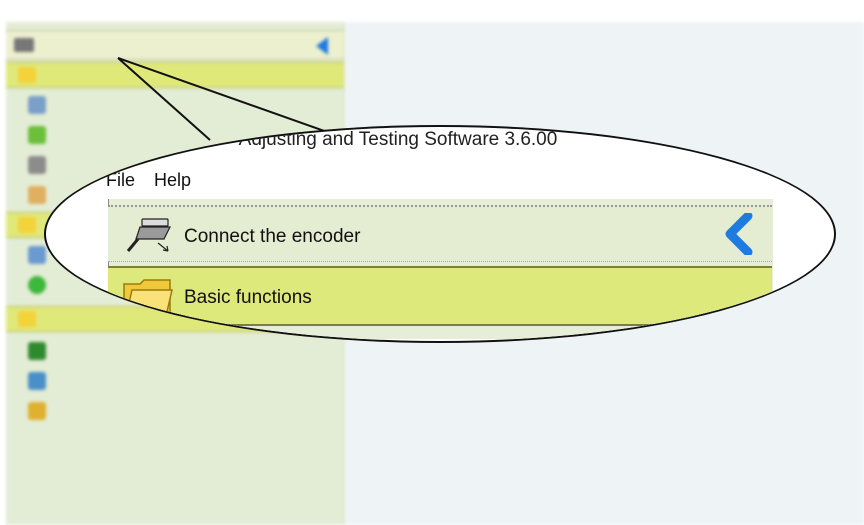 This screenshot has height=525, width=864. Describe the element at coordinates (737, 234) in the screenshot. I see `chevron-left-icon` at that location.